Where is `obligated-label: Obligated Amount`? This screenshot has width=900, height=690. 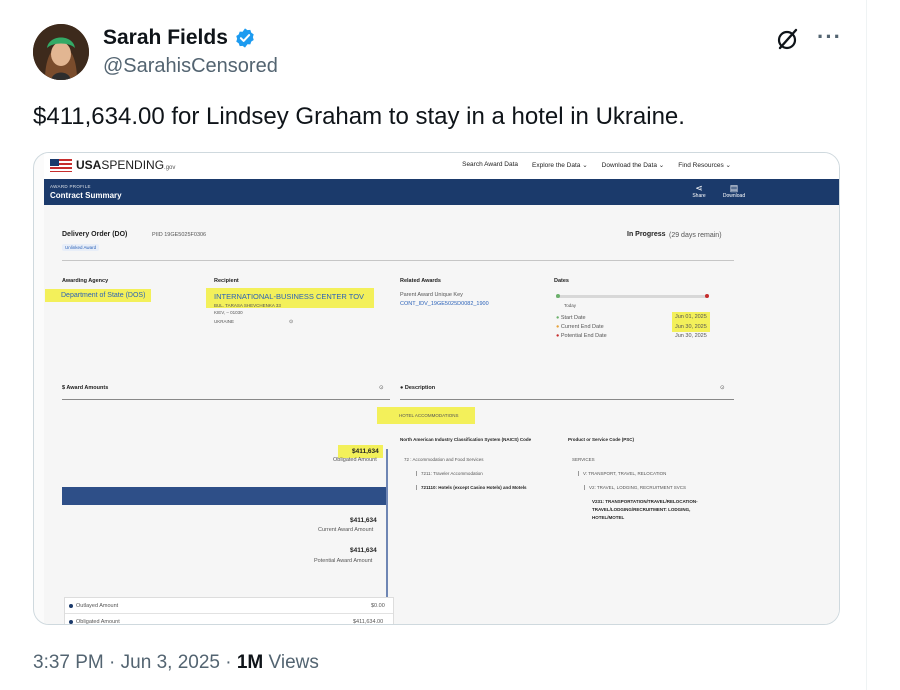
obligated-label: Obligated Amount is located at coordinates (355, 460).